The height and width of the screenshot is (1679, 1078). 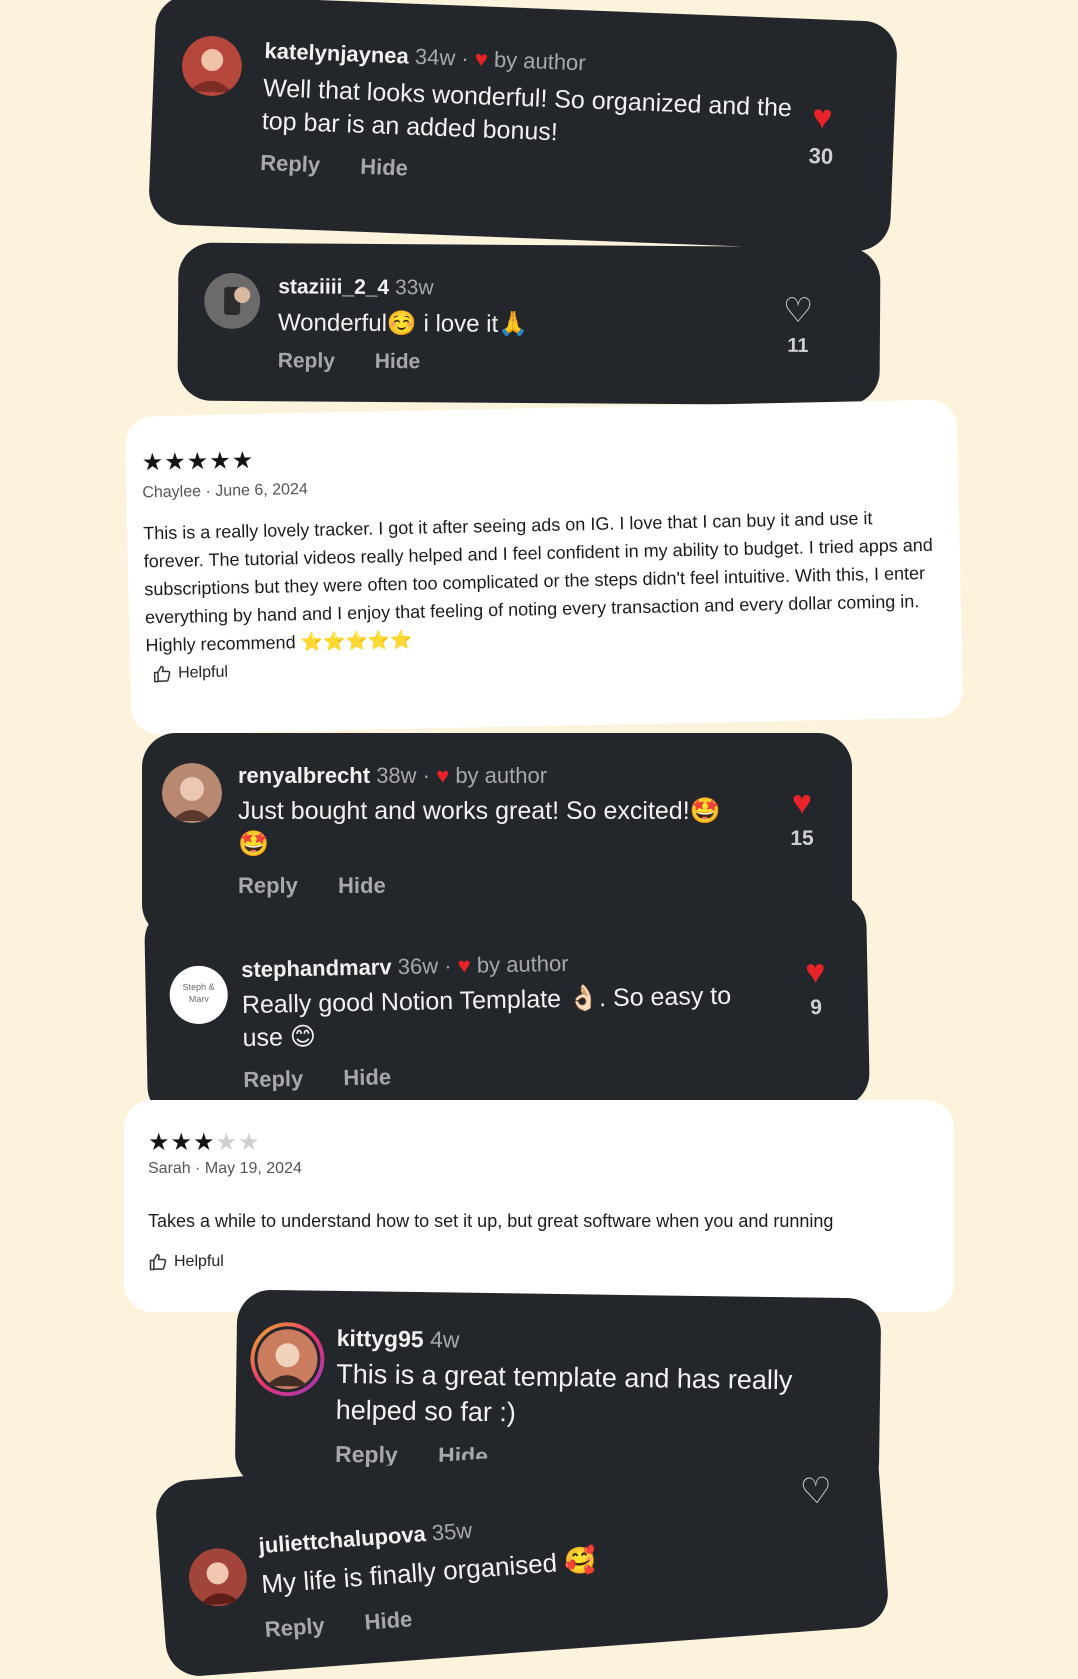 What do you see at coordinates (182, 1142) in the screenshot?
I see `star-filled-icon: ★★★` at bounding box center [182, 1142].